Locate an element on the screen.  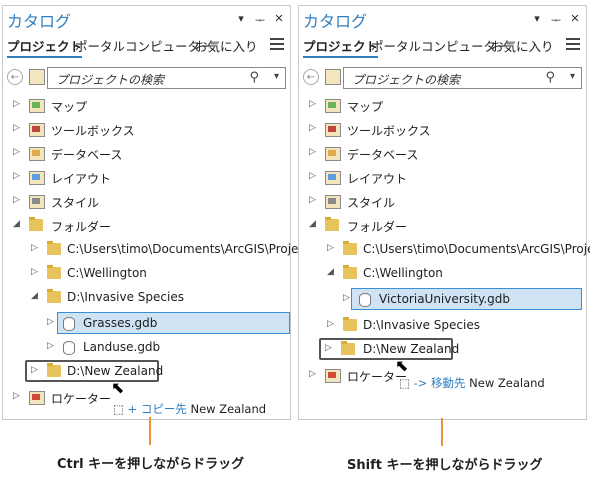
tree-item-folder-wellington: ▷ C:\Wellington is located at coordinates (146, 274).